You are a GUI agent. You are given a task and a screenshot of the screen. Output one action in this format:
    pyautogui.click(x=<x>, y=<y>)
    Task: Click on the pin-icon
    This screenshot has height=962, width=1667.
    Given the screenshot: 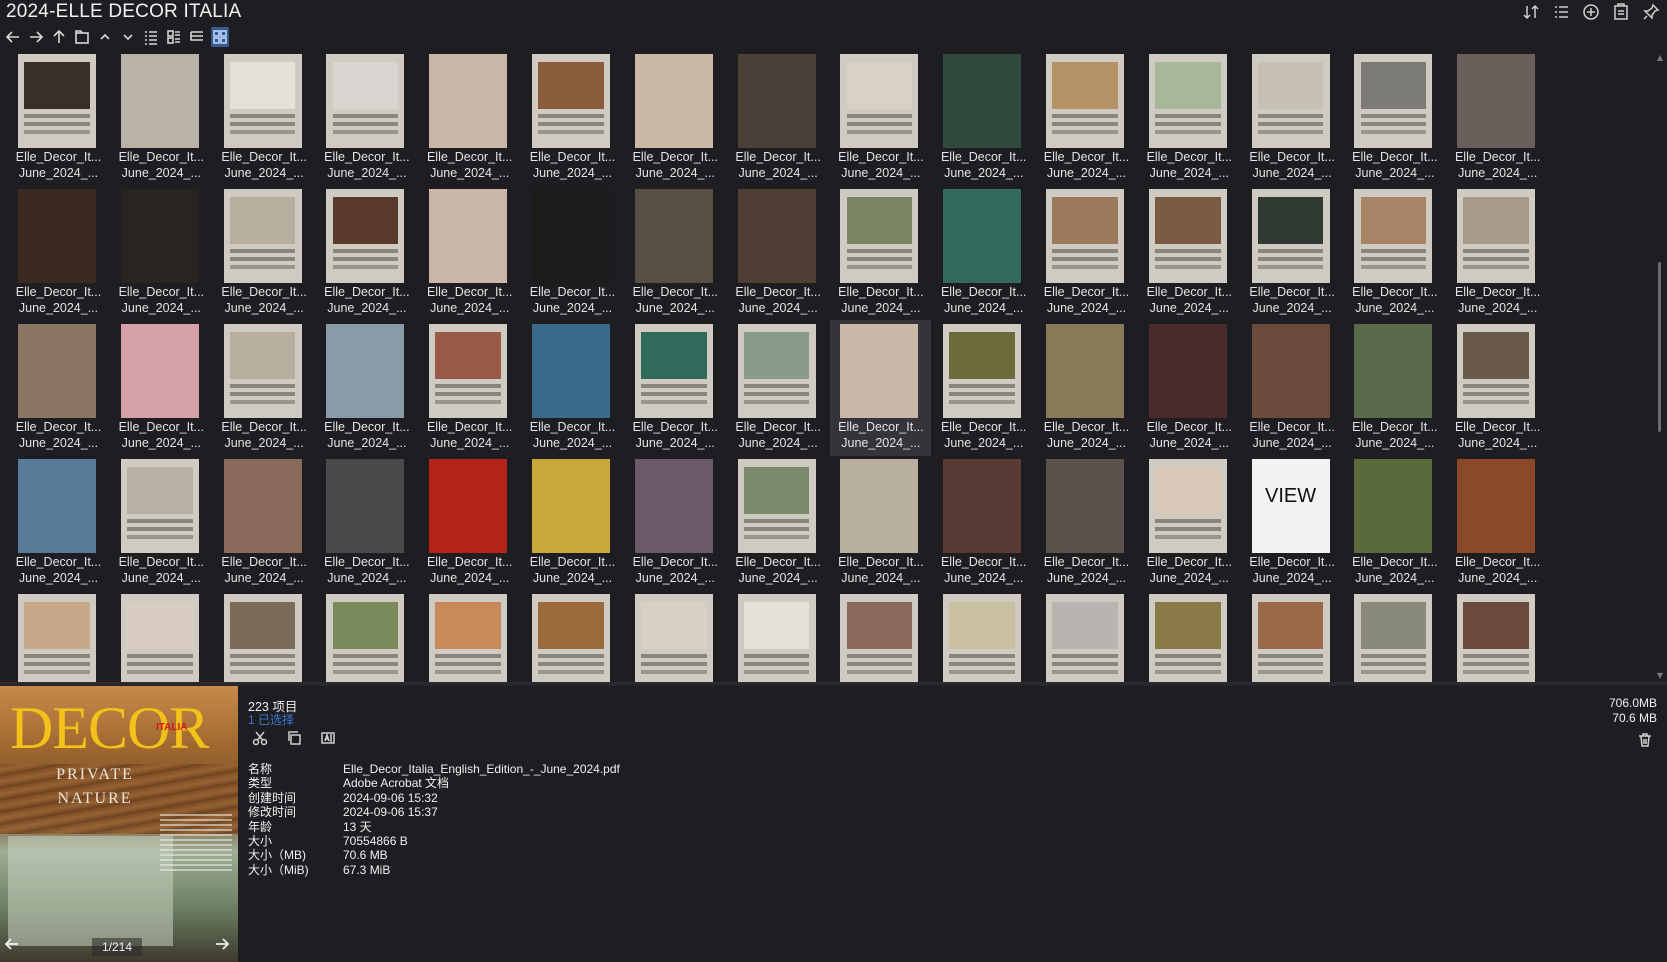 What is the action you would take?
    pyautogui.click(x=1651, y=12)
    